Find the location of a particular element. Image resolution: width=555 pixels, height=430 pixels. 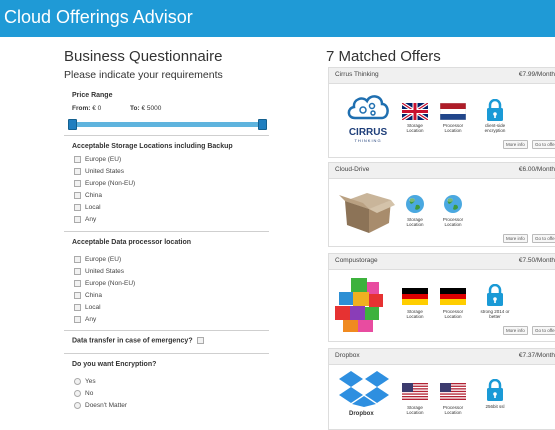

offer-price: €7.37/Month is located at coordinates (536, 355).